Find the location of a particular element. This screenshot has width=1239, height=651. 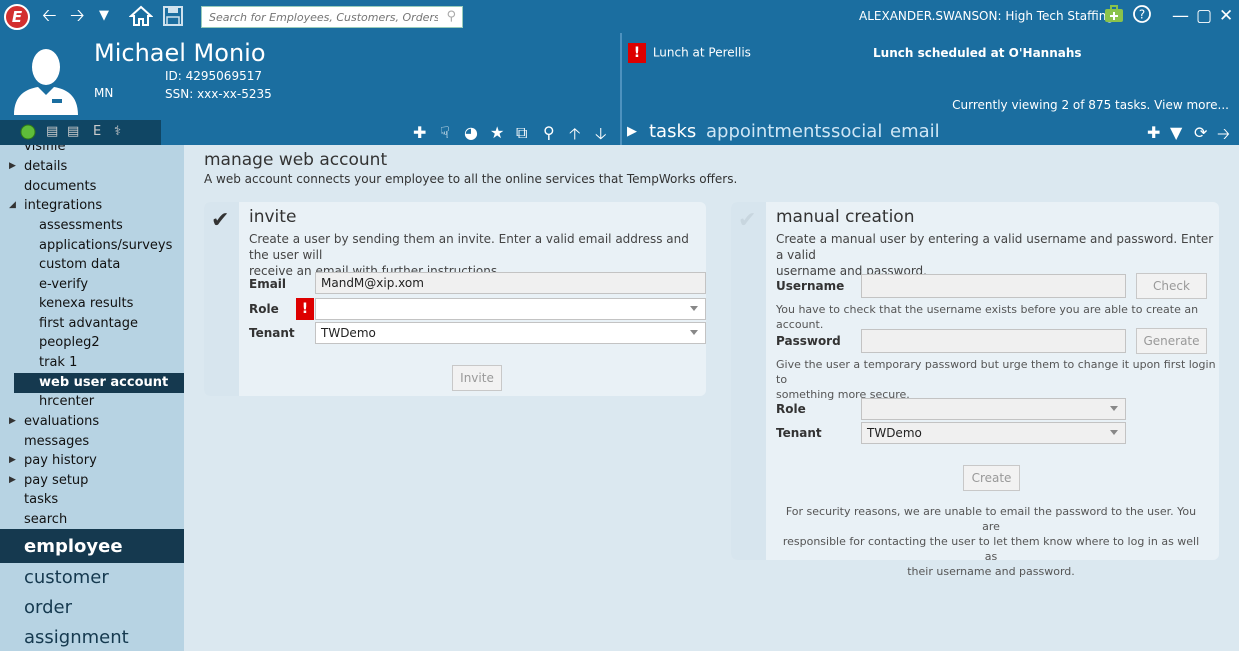

nav-customer: customer is located at coordinates (66, 577).